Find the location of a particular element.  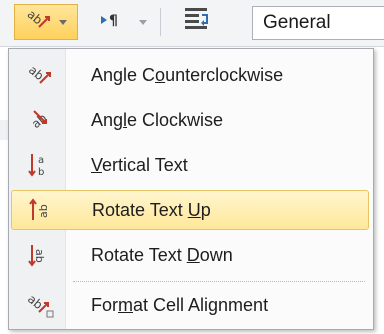

rotate-text-up-icon: ab is located at coordinates (41, 210).